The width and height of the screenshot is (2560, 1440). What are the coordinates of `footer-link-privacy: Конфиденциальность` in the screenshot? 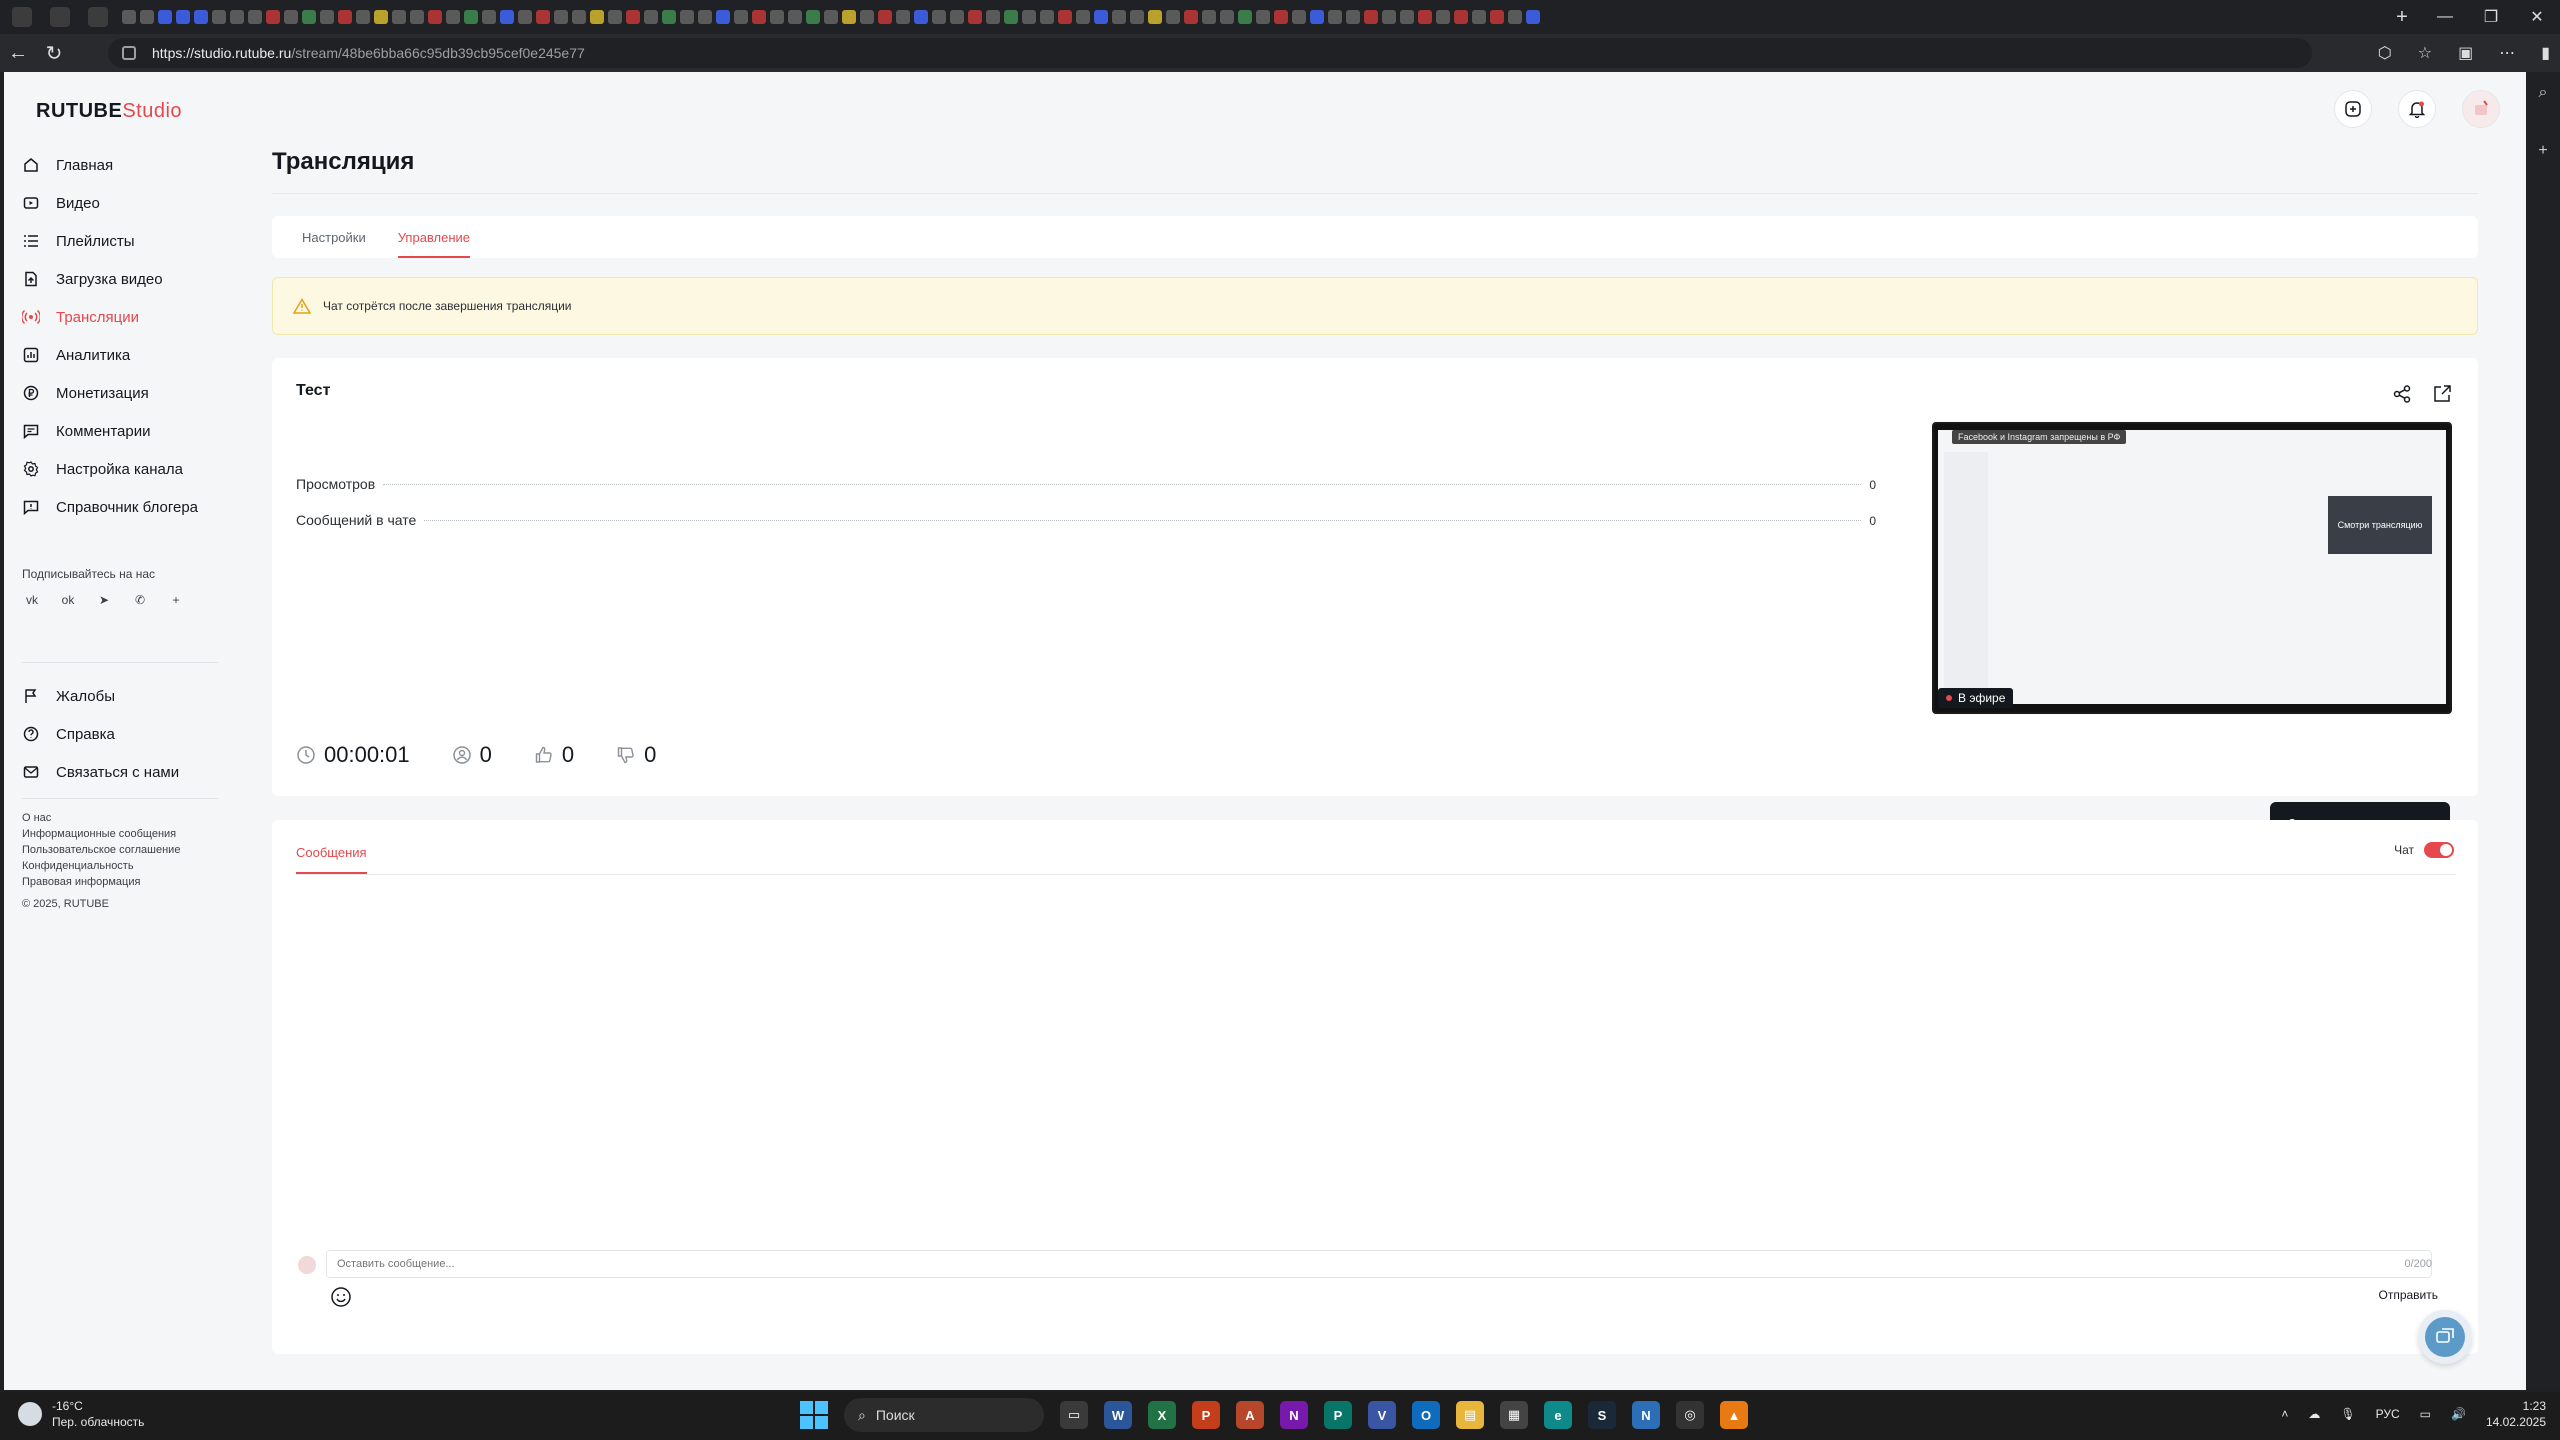 It's located at (101, 866).